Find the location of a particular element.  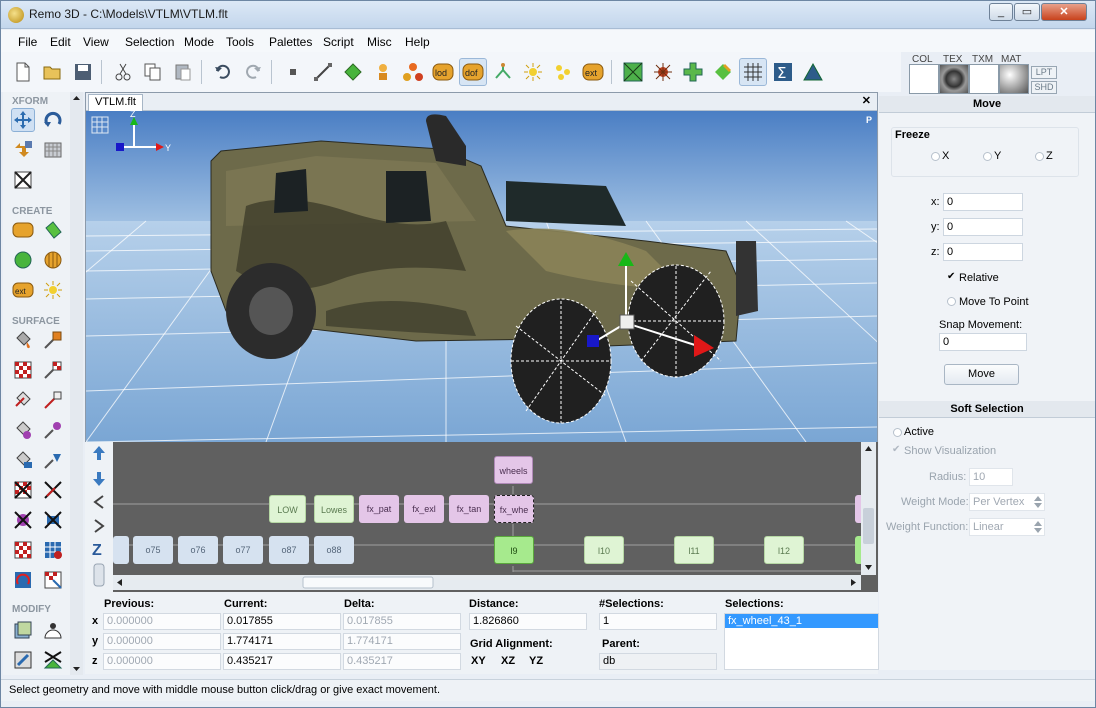

graph-node-fx-tan: fx_tan is located at coordinates (469, 509).